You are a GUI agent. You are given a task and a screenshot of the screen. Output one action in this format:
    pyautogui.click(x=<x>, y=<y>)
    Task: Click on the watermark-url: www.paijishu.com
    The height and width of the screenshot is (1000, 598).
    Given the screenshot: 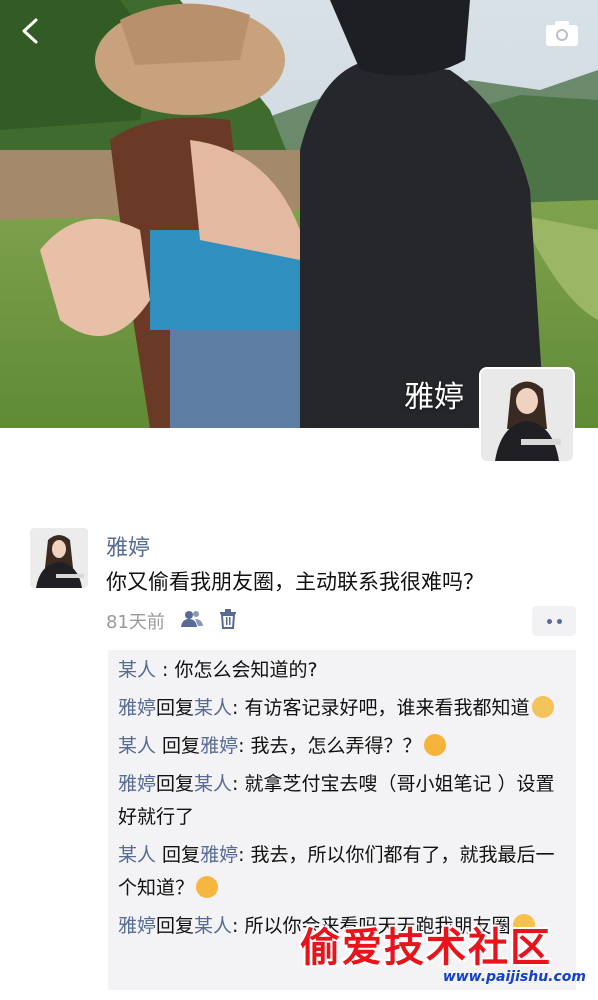 What is the action you would take?
    pyautogui.click(x=514, y=977)
    